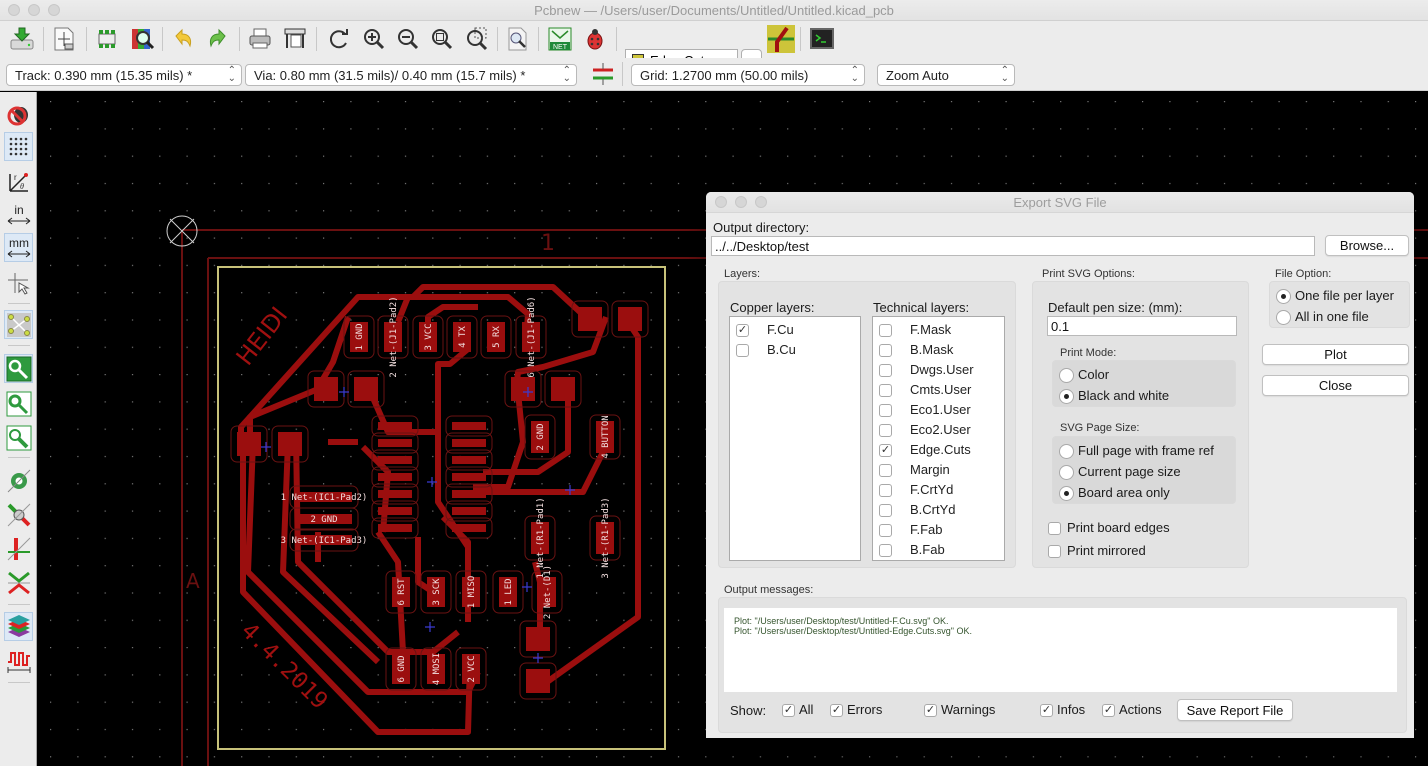 This screenshot has width=1428, height=766. What do you see at coordinates (18, 247) in the screenshot?
I see `units-mm-icon: mm` at bounding box center [18, 247].